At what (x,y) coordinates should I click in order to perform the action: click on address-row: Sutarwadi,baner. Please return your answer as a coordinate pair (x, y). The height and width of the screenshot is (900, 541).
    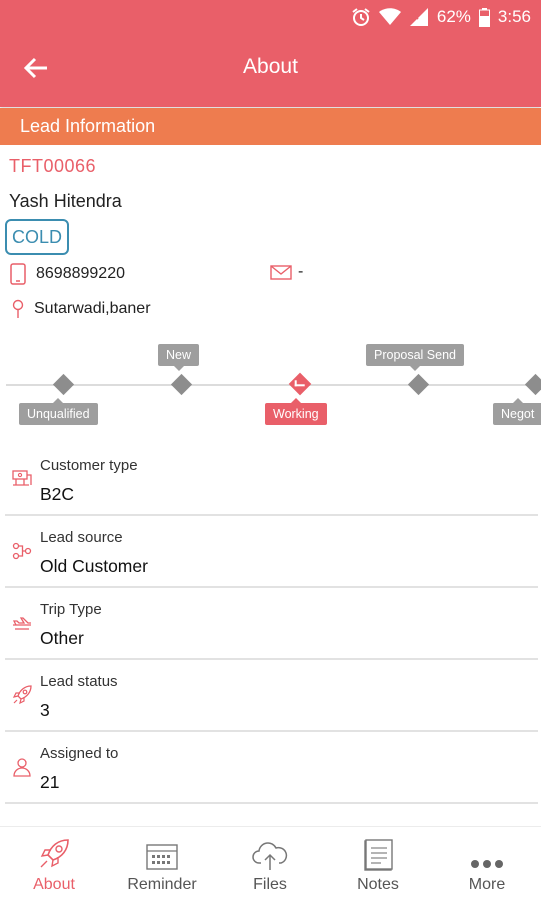
    Looking at the image, I should click on (81, 309).